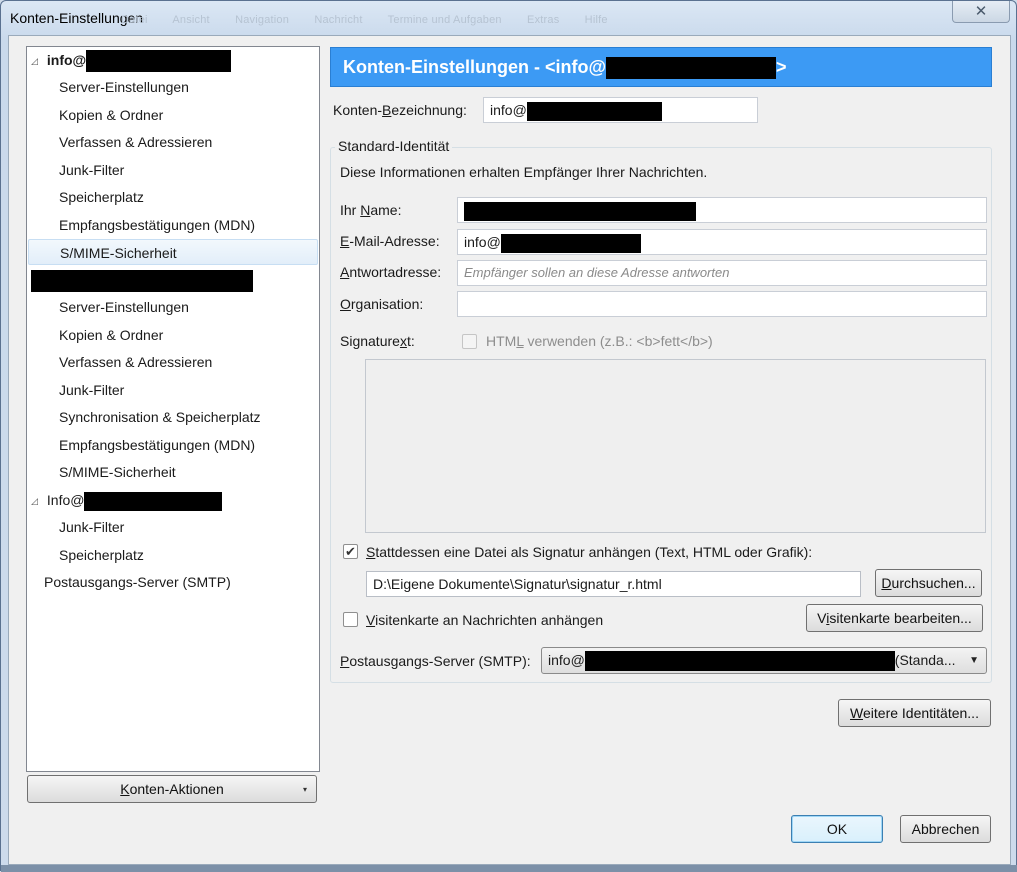 This screenshot has height=872, width=1017. Describe the element at coordinates (722, 210) in the screenshot. I see `your-name-input` at that location.